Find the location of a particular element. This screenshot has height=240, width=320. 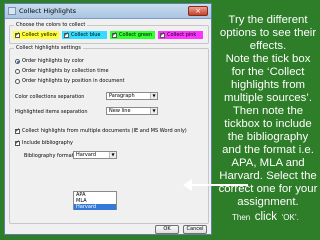

collect-color-checkbox: Collect green is located at coordinates (132, 35).